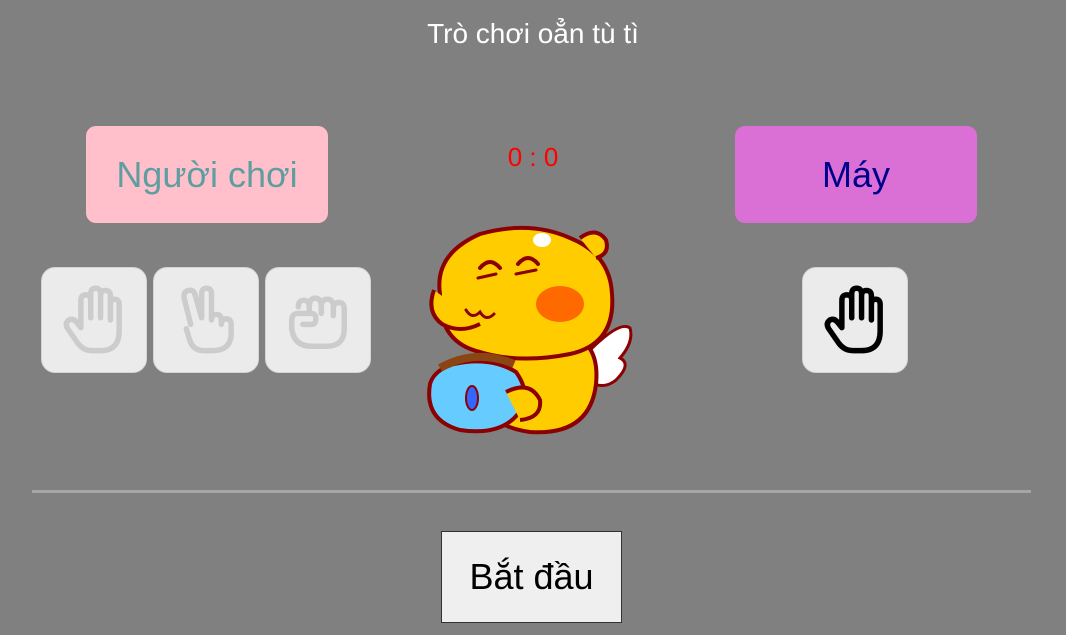 The image size is (1066, 635). I want to click on paper-choice-button, so click(94, 320).